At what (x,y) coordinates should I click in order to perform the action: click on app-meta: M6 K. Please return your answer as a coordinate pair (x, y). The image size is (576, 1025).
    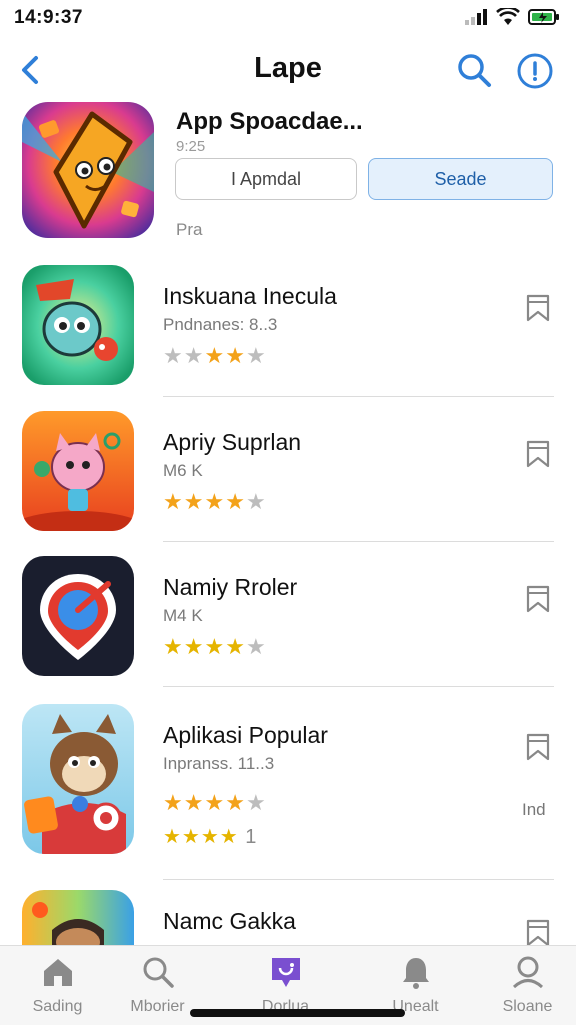
    Looking at the image, I should click on (183, 470).